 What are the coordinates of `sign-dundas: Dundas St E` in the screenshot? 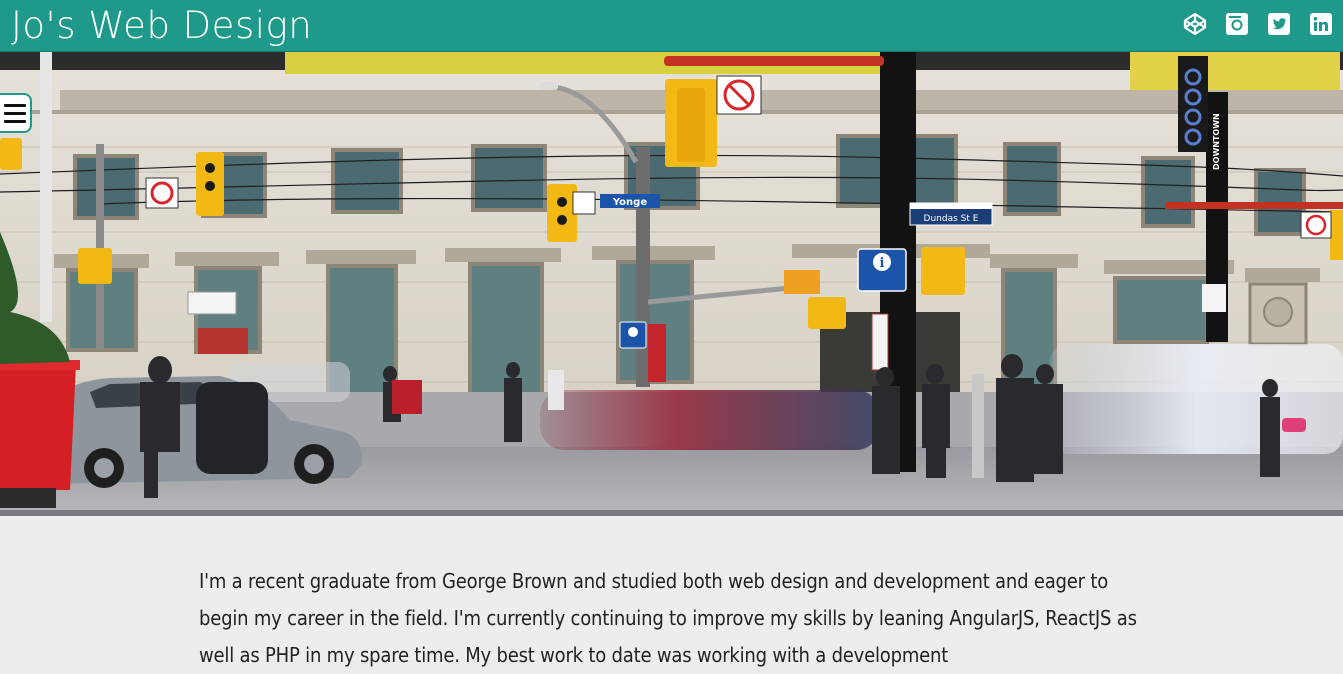 It's located at (951, 219).